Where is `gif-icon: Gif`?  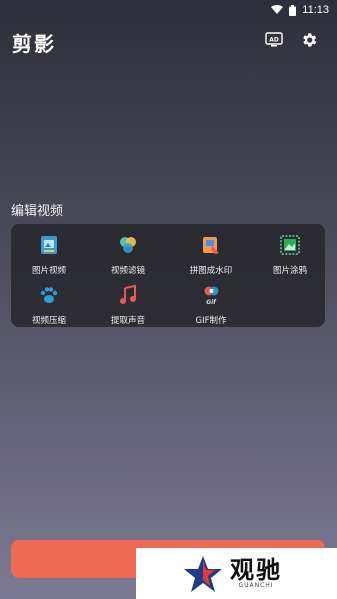 gif-icon: Gif is located at coordinates (211, 296).